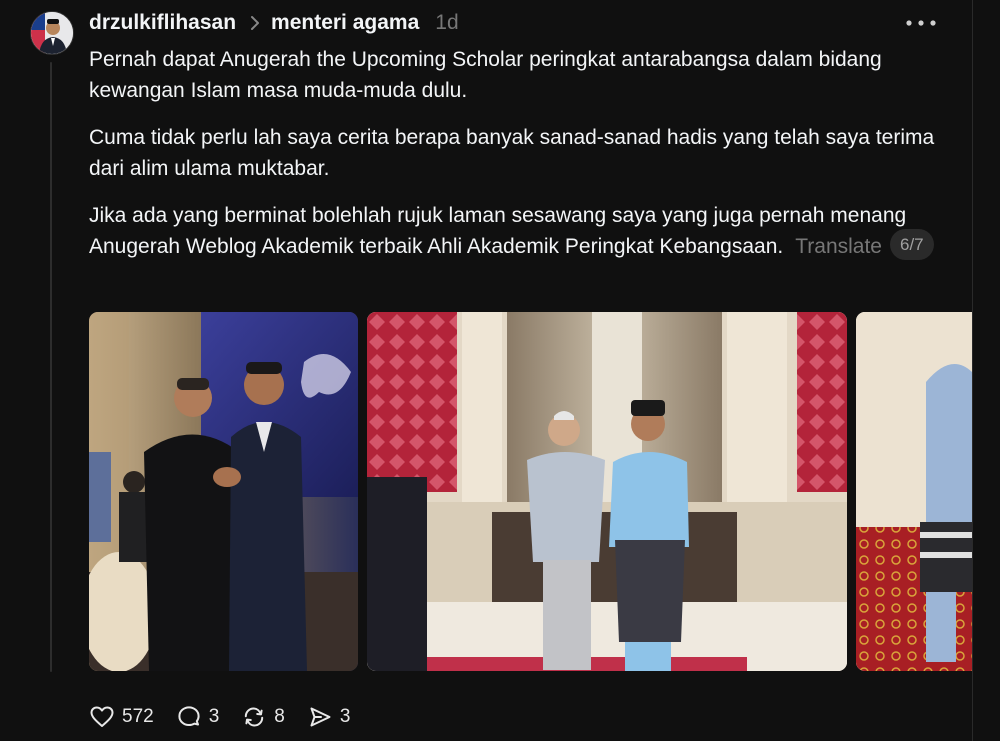 The image size is (1000, 741). I want to click on reply-button: 3, so click(198, 717).